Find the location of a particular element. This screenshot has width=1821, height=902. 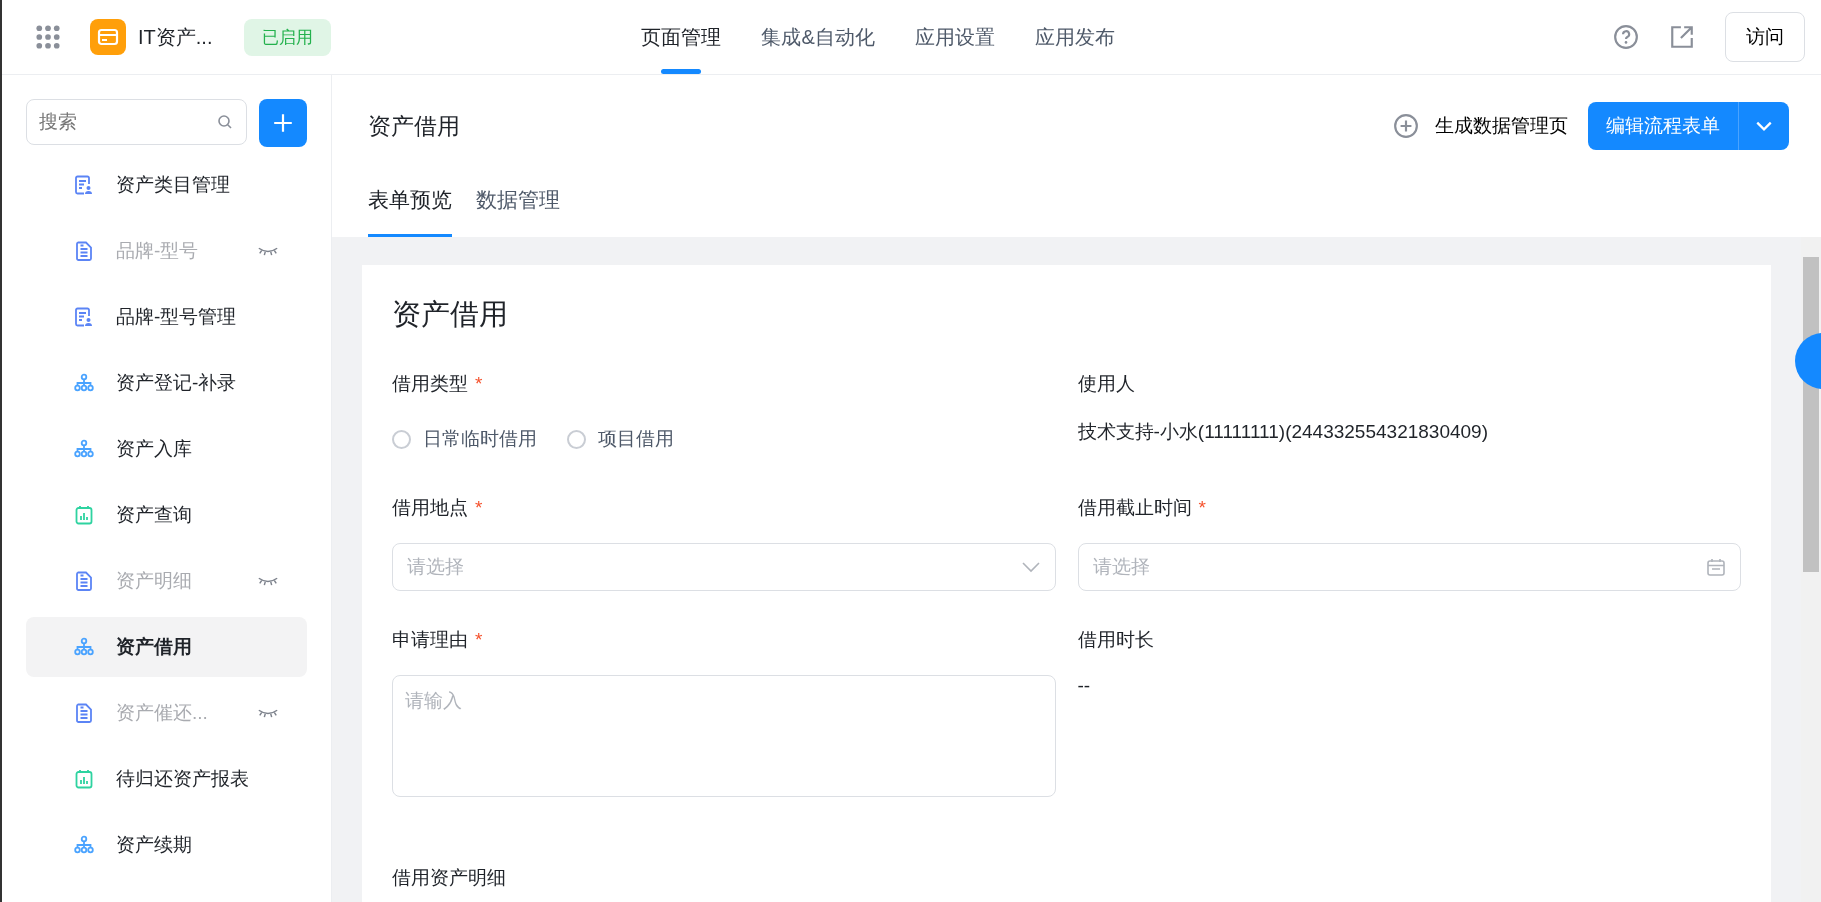

apps-grid-icon is located at coordinates (48, 37).